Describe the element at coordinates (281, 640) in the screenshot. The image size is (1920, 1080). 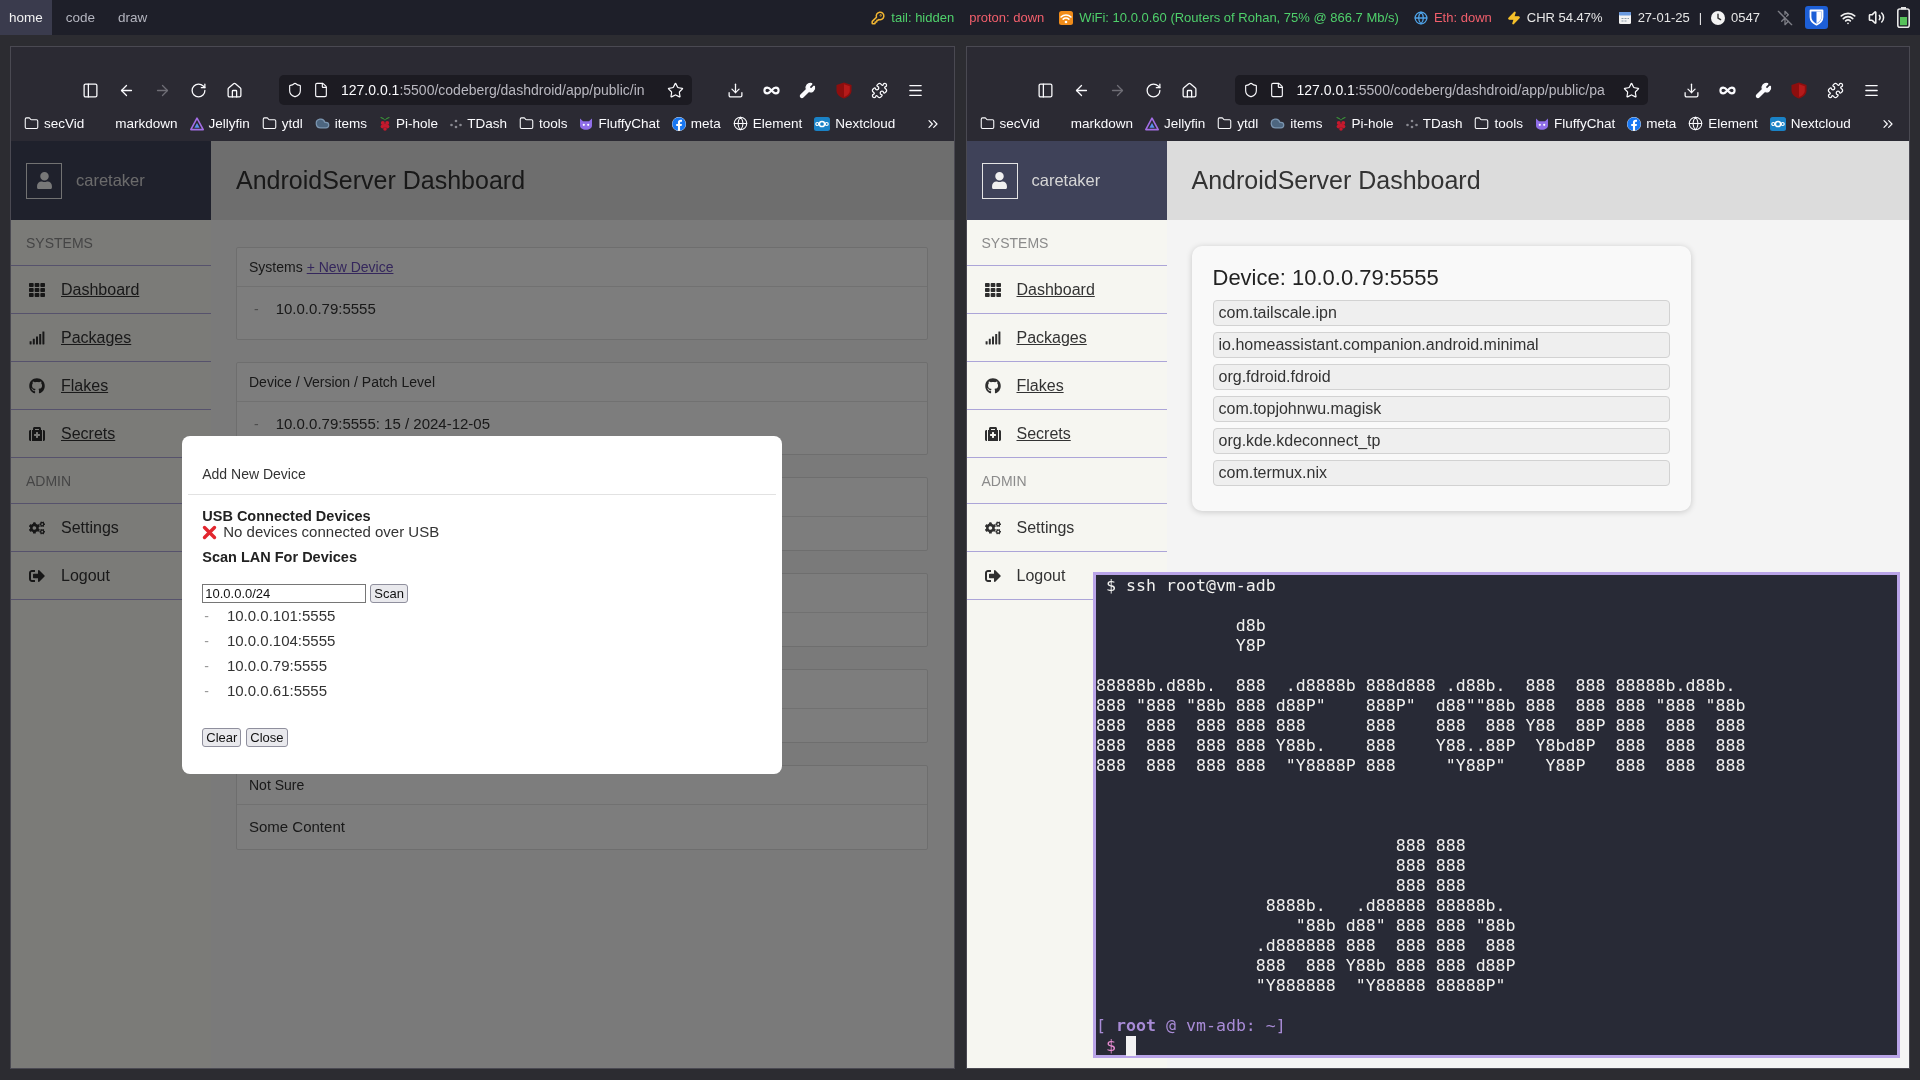
I see `ip-address-text: 10.0.0.104:5555` at that location.